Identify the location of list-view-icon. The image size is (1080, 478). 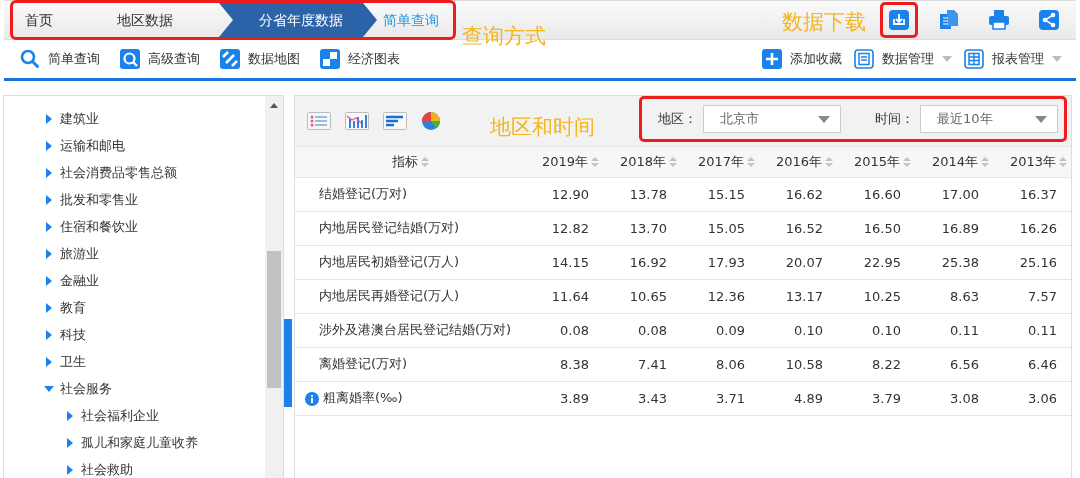
(319, 121).